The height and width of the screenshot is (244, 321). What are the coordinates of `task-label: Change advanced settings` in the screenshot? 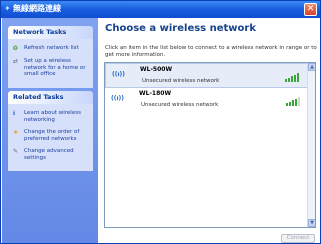 It's located at (49, 154).